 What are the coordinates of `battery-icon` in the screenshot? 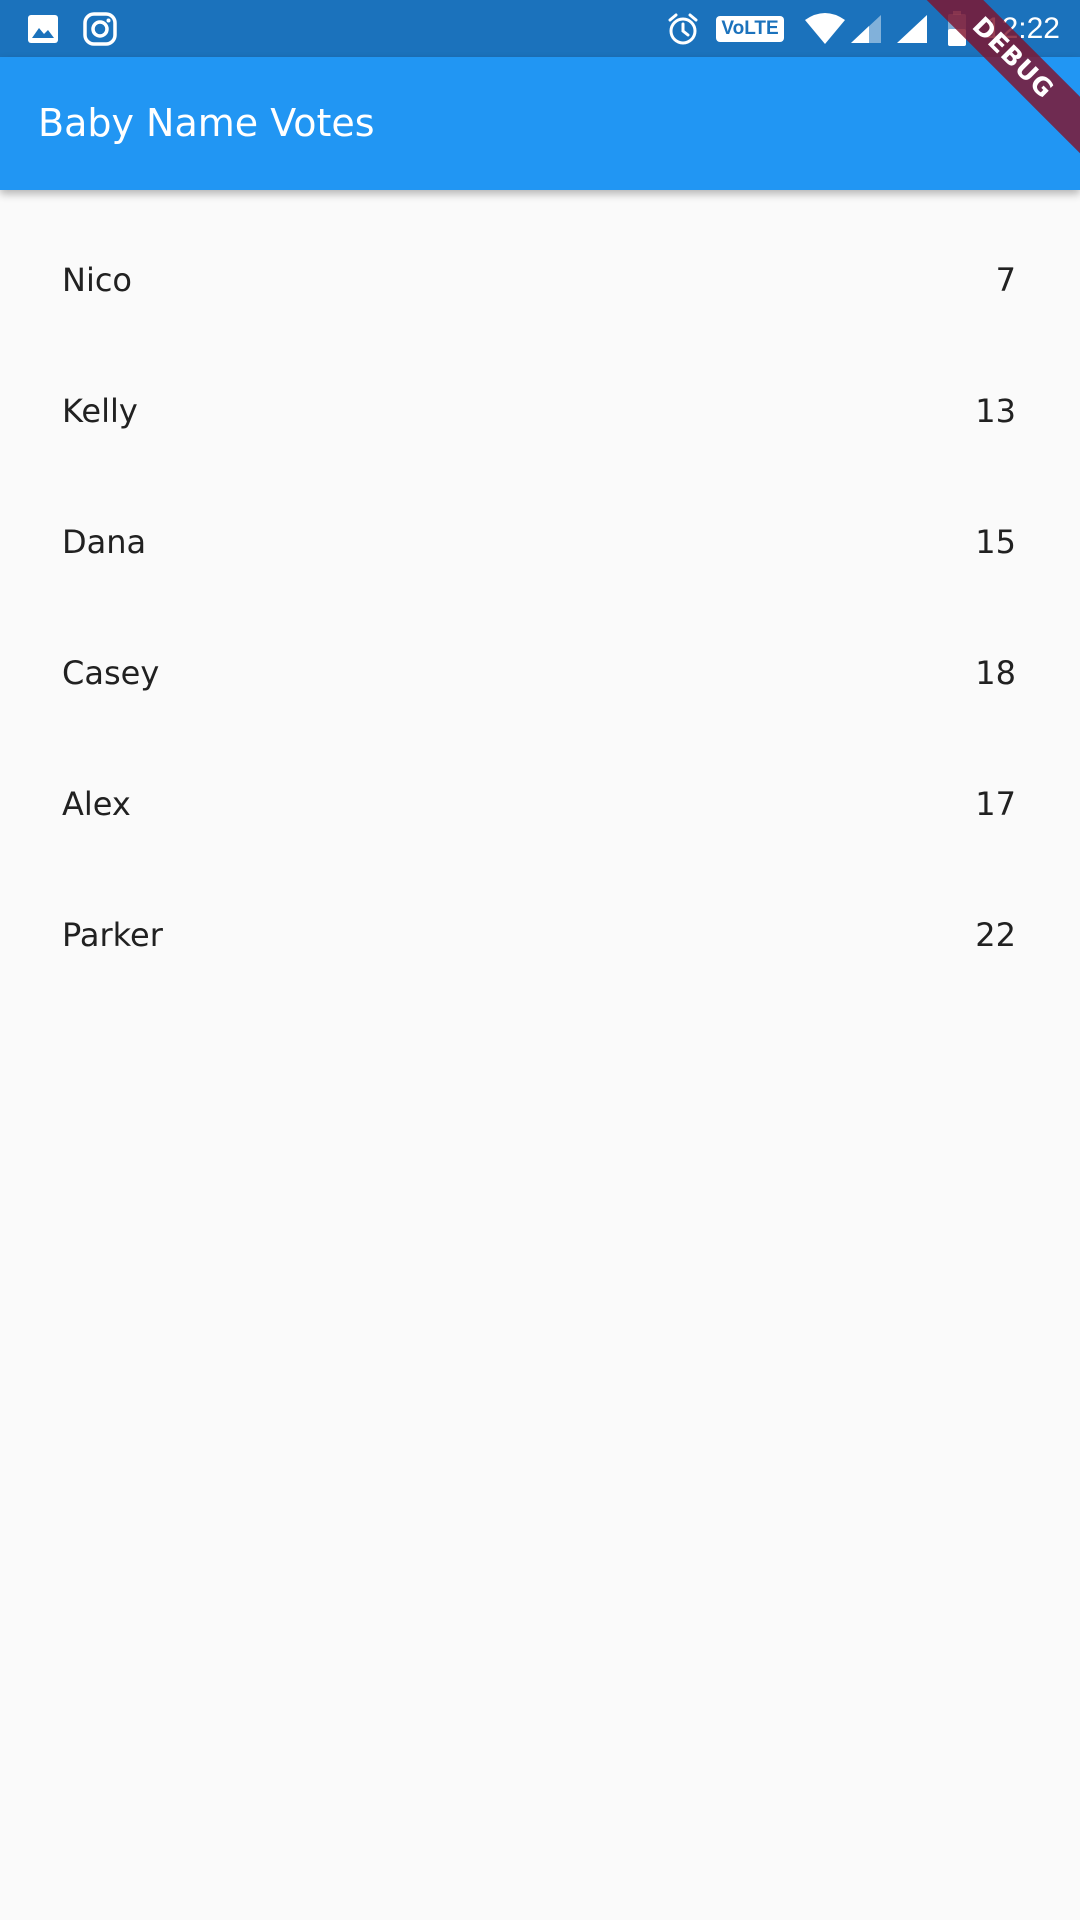 It's located at (957, 28).